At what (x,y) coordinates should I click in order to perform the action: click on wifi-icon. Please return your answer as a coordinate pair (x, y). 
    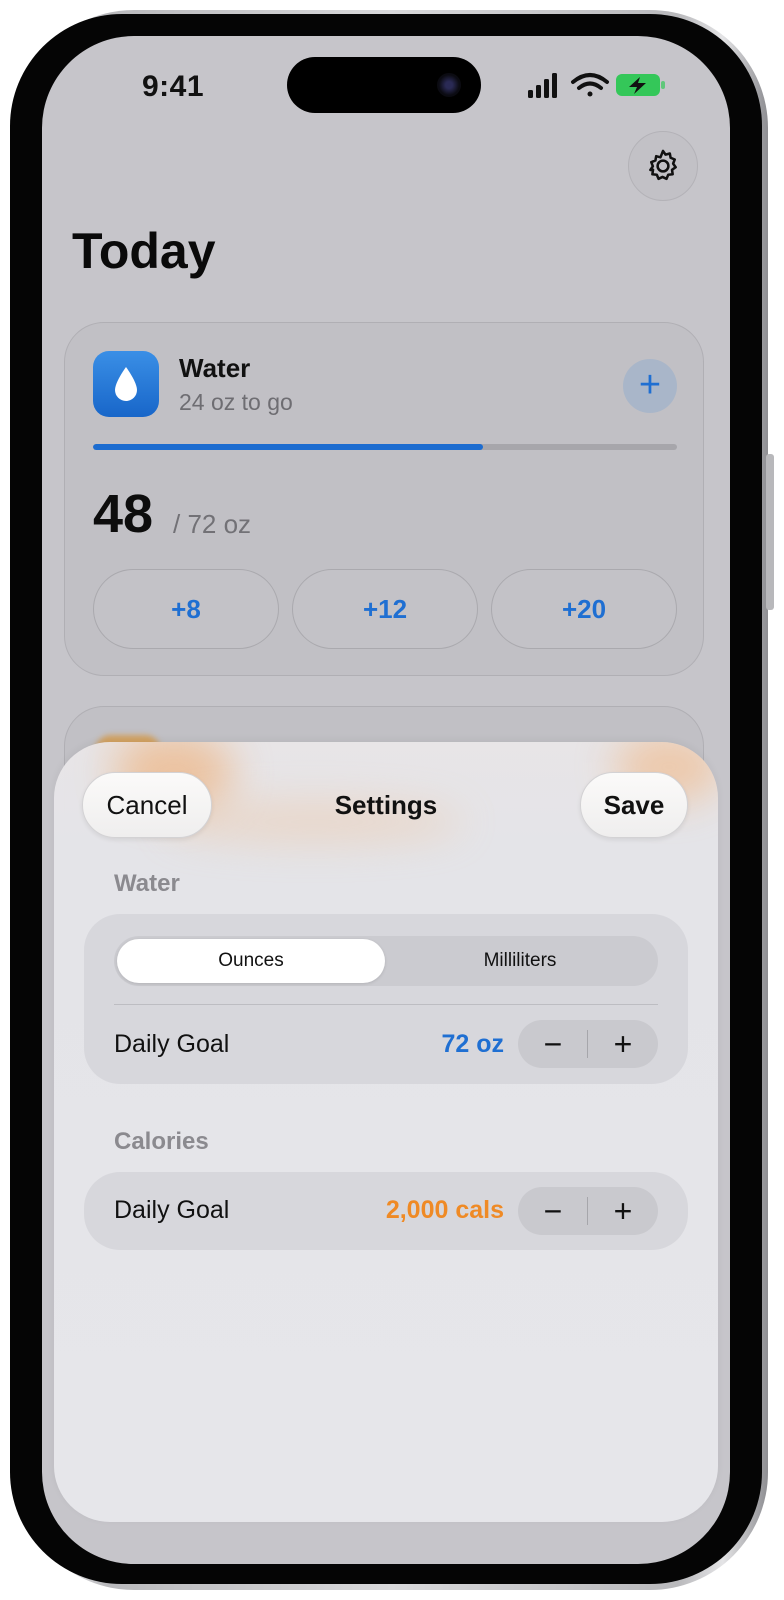
    Looking at the image, I should click on (590, 85).